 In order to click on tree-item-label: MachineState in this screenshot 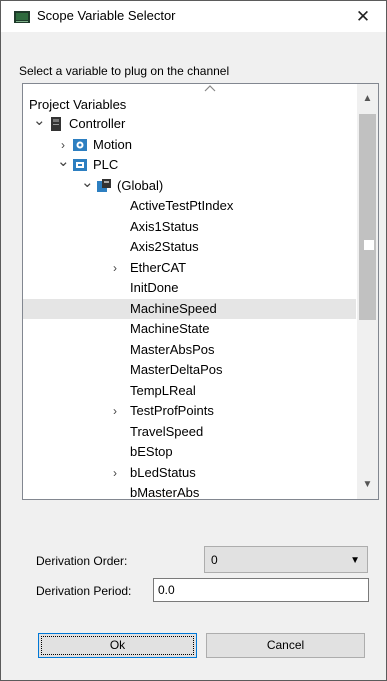, I will do `click(170, 328)`.